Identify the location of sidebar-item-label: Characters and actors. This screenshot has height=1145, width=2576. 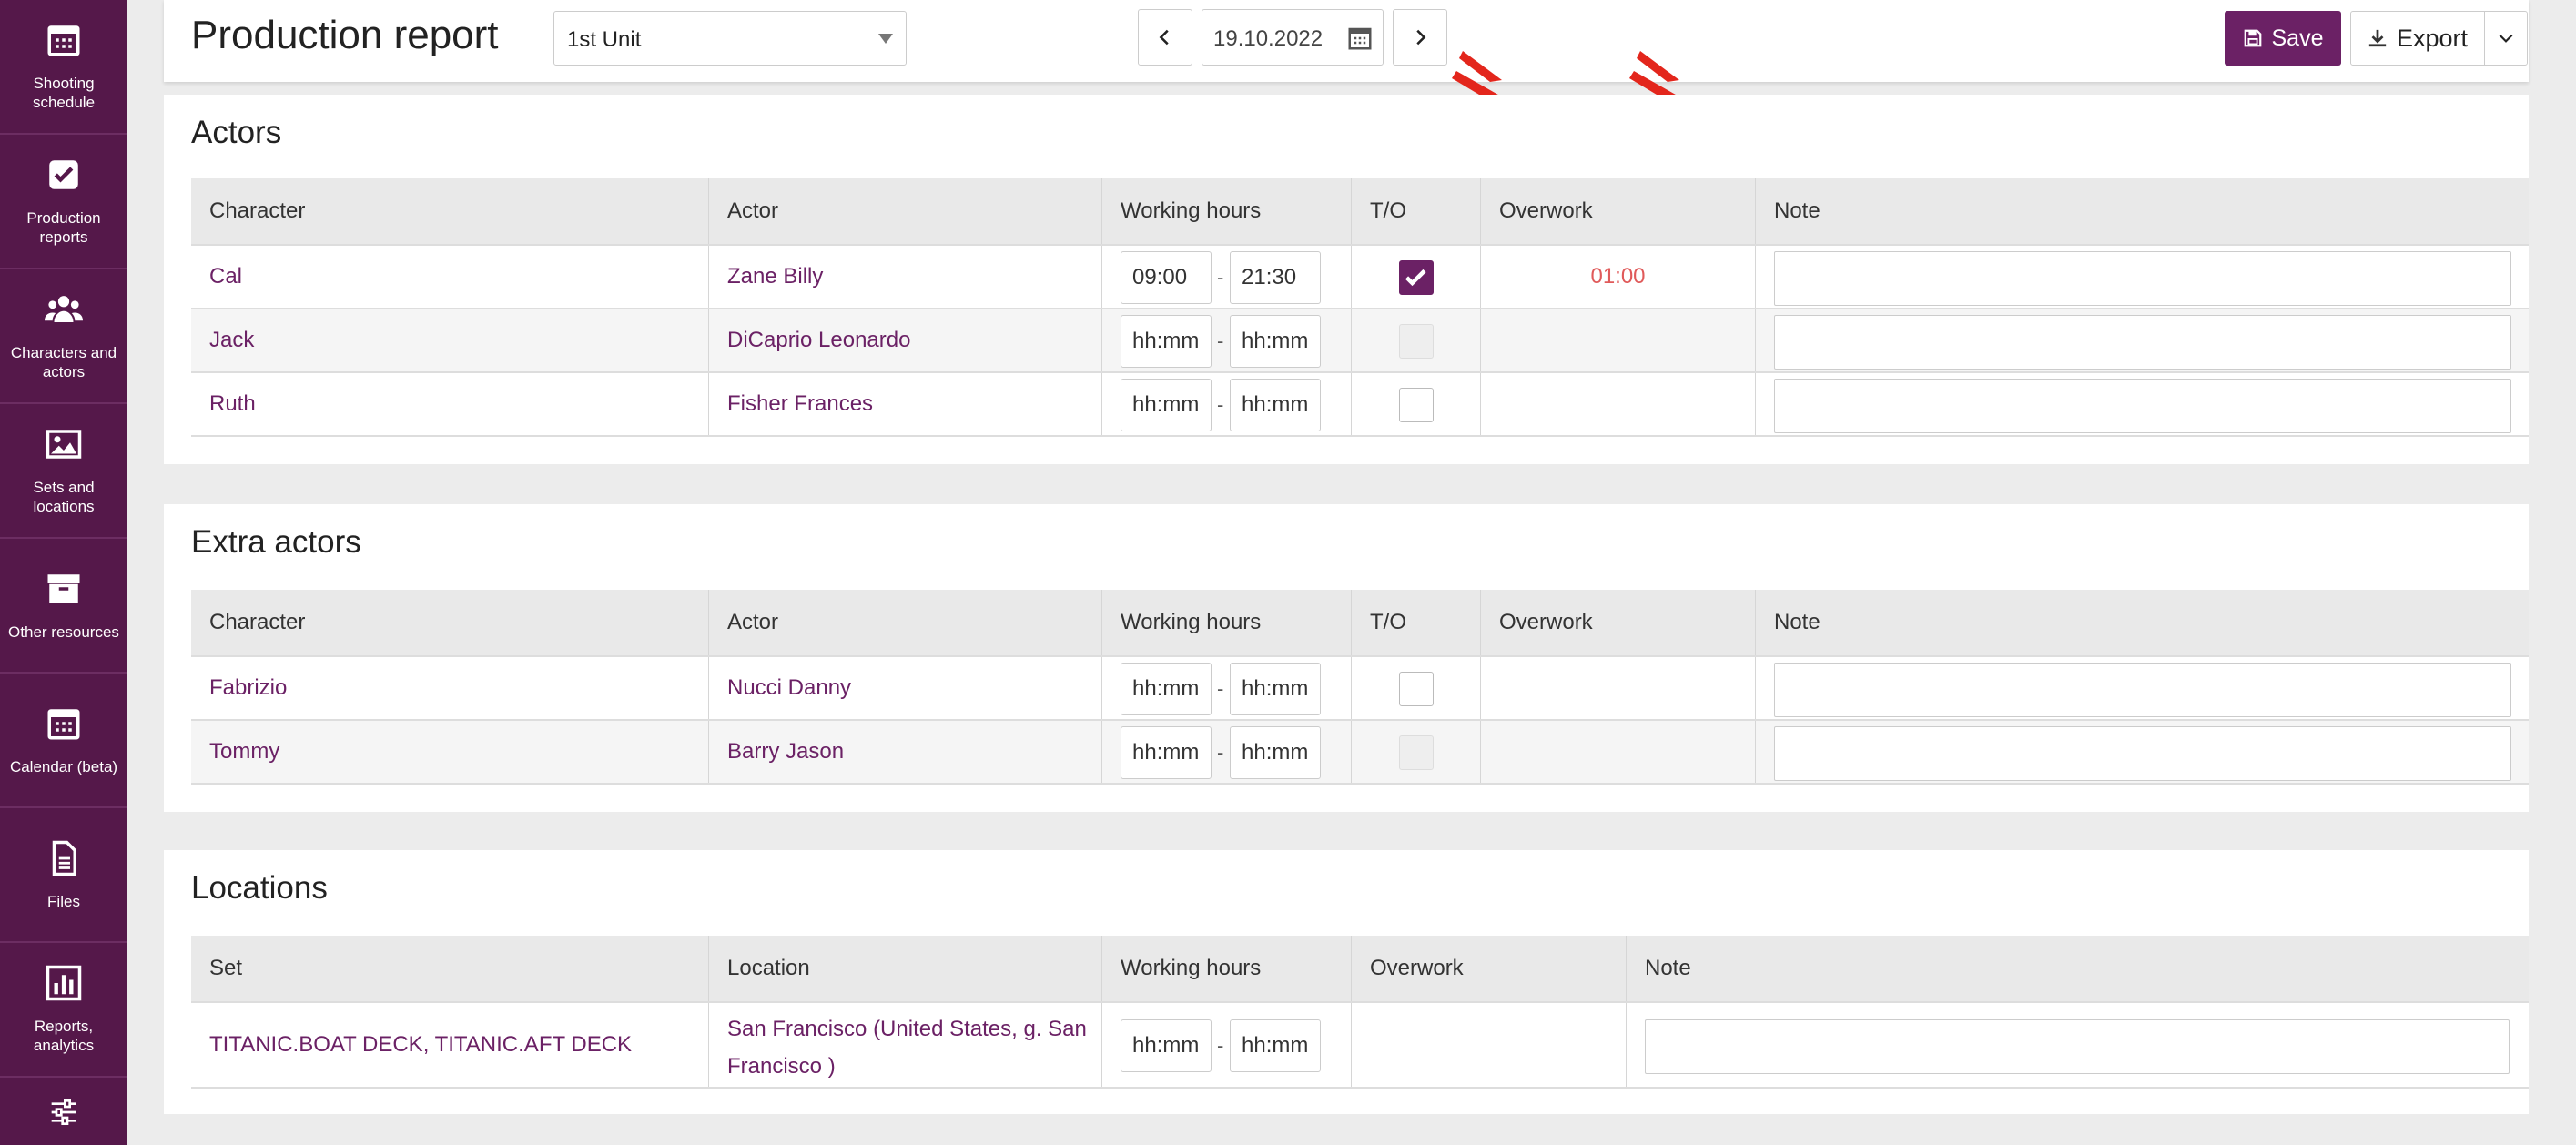
(63, 362).